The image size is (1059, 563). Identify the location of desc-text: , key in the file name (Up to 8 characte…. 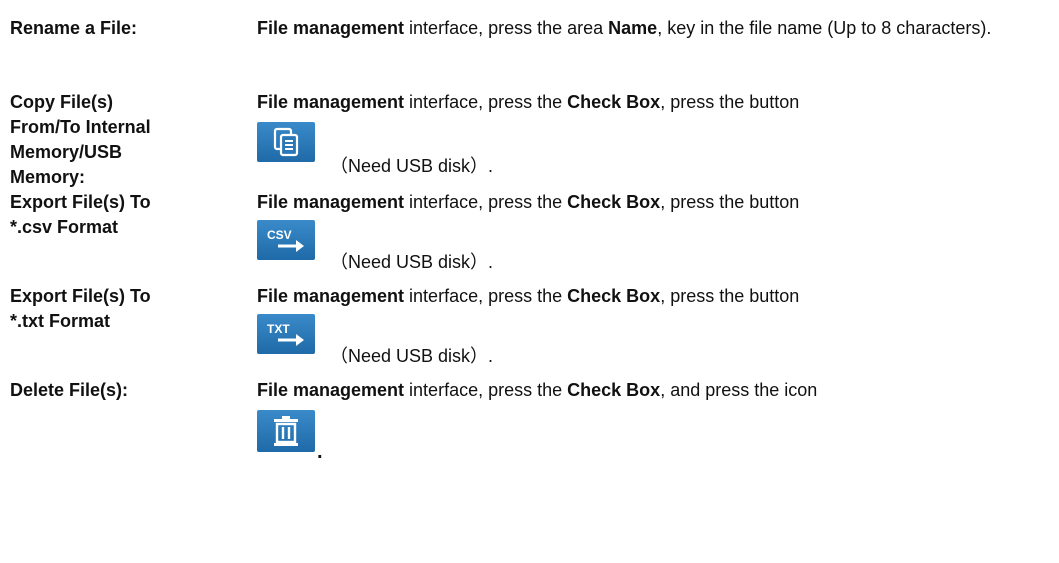
(824, 28).